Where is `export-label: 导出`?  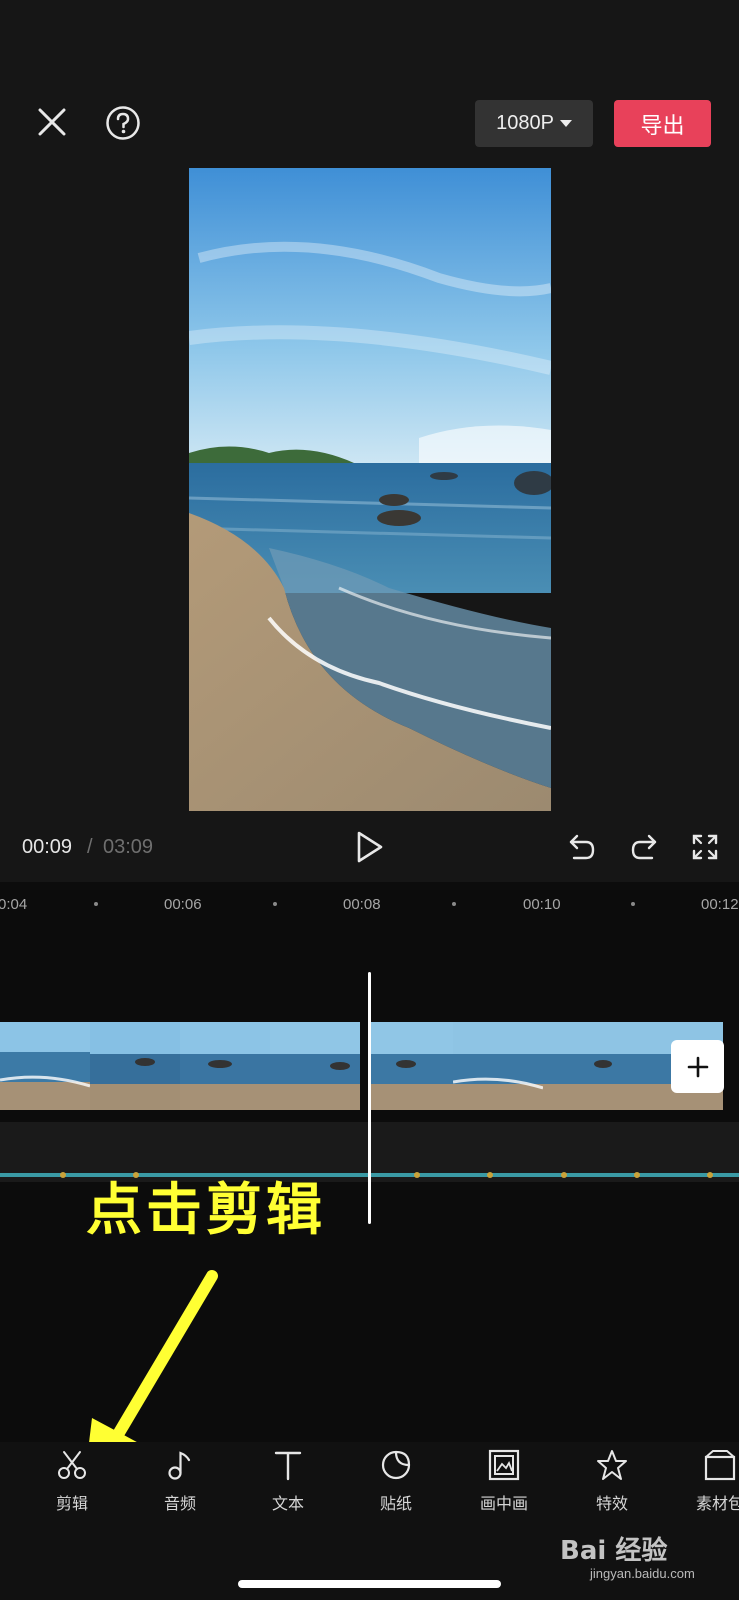 export-label: 导出 is located at coordinates (662, 126).